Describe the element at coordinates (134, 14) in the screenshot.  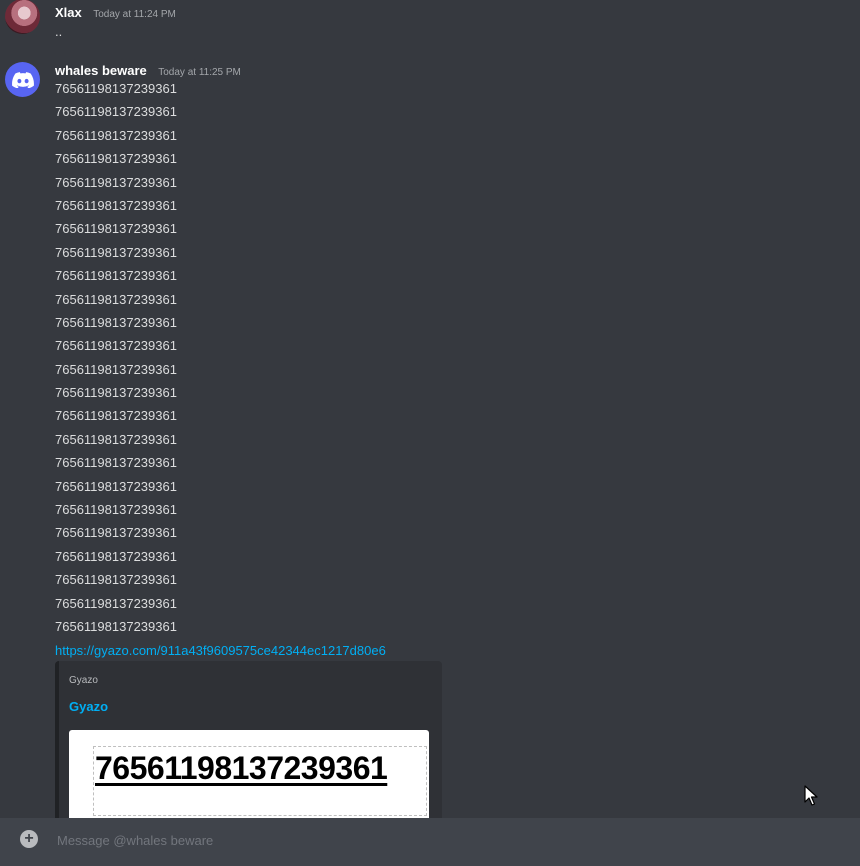
I see `timestamp: Today at 11:24 PM` at that location.